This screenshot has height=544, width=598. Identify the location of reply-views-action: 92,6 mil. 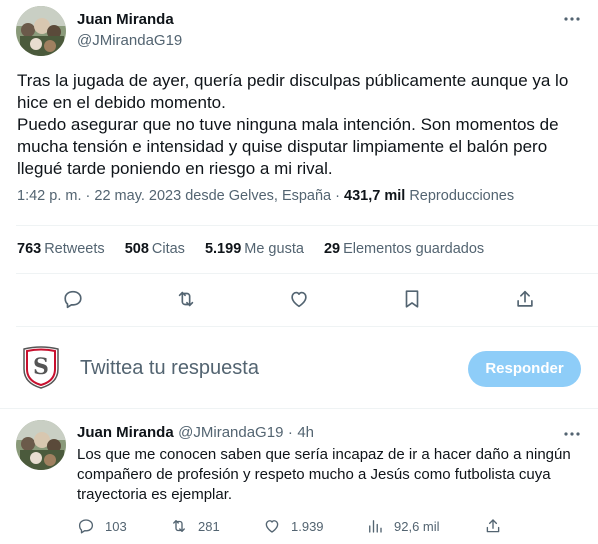
(403, 526).